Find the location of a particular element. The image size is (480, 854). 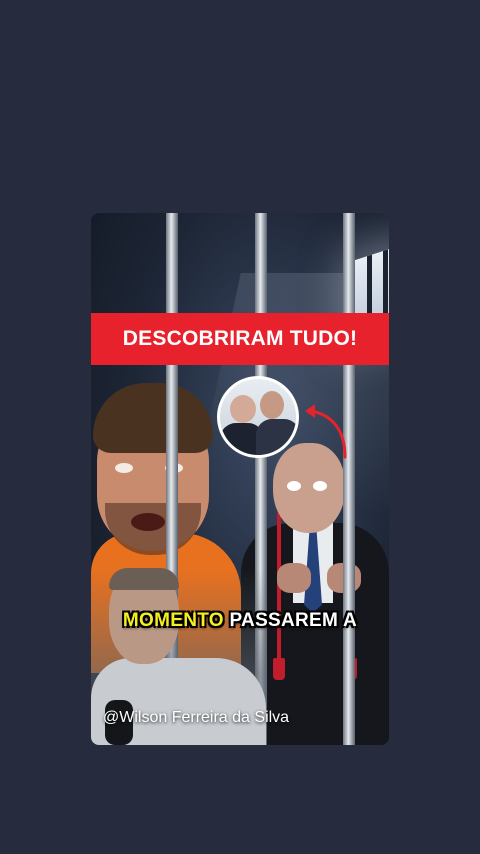

caption-text: PASSAREM A is located at coordinates (293, 620).